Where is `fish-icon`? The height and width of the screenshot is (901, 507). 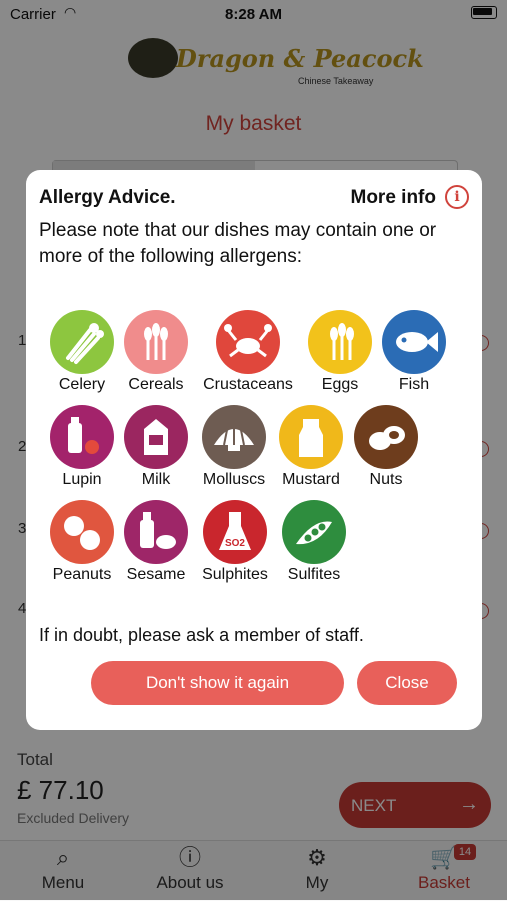
fish-icon is located at coordinates (414, 342).